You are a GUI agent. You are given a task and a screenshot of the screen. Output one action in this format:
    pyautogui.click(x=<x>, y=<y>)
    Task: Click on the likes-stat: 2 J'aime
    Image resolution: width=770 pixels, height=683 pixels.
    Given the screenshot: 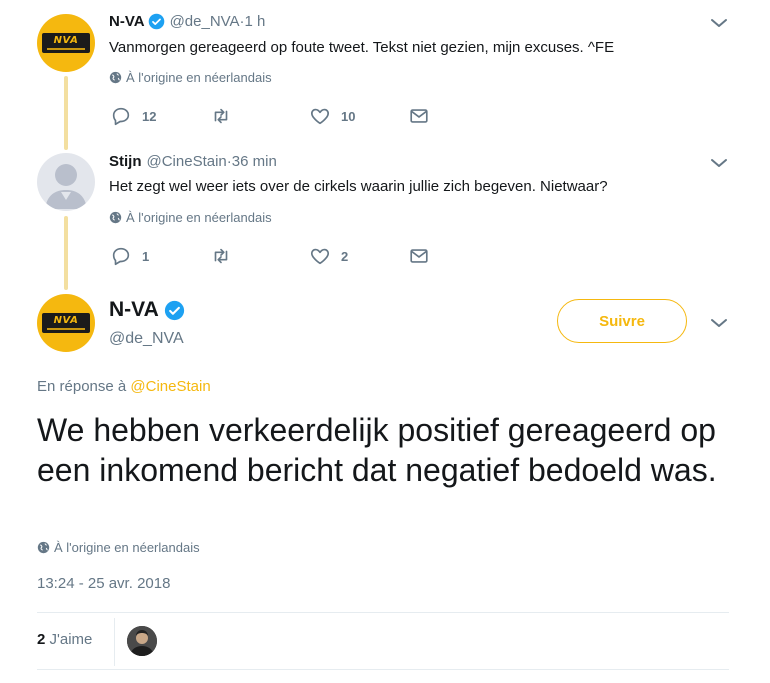 What is the action you would take?
    pyautogui.click(x=64, y=639)
    